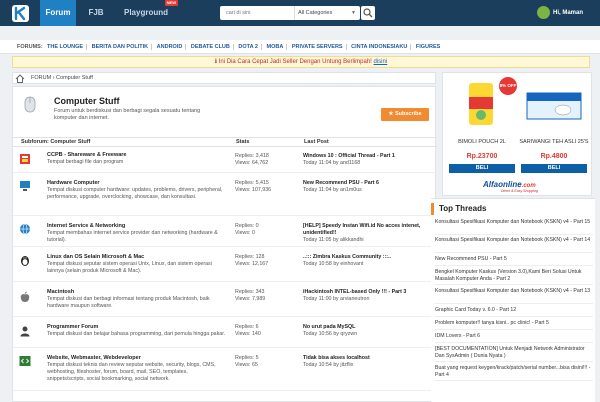  What do you see at coordinates (554, 156) in the screenshot?
I see `ad-product-price: Rp.4800` at bounding box center [554, 156].